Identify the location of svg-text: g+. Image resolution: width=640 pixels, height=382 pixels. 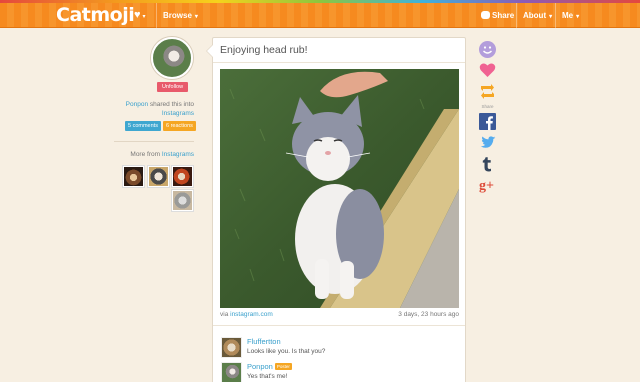
(486, 186).